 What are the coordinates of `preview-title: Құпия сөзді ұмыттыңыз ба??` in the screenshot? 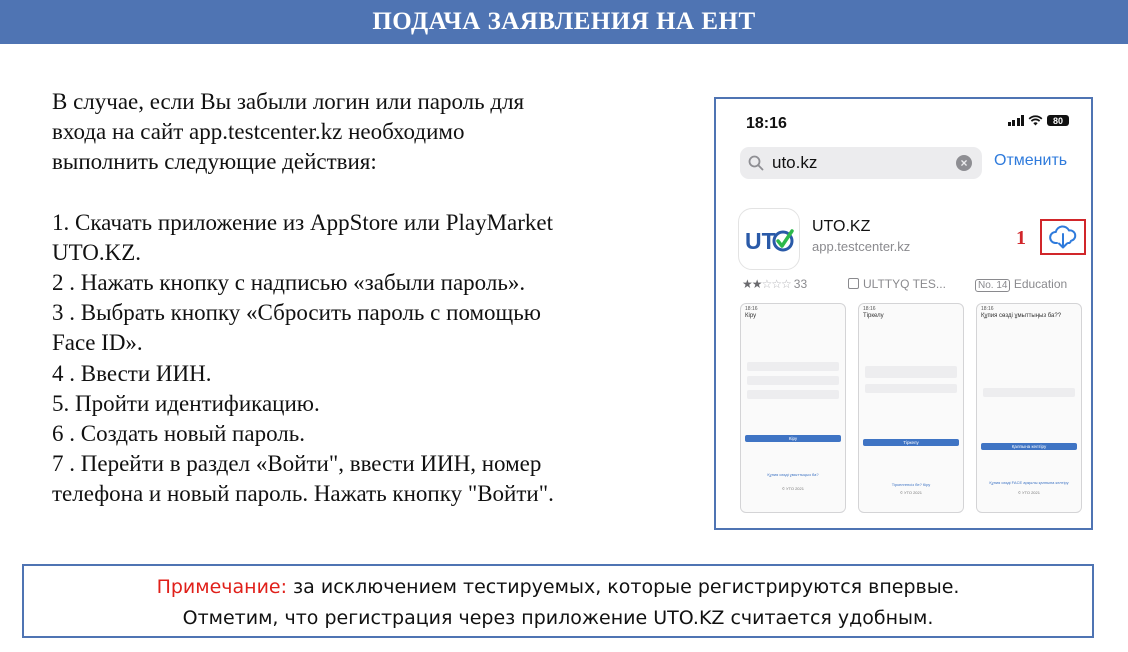 It's located at (1021, 316).